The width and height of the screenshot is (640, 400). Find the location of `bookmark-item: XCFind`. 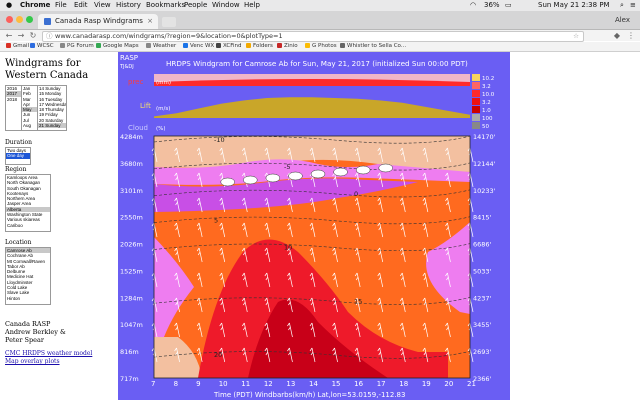

bookmark-item: XCFind is located at coordinates (228, 46).